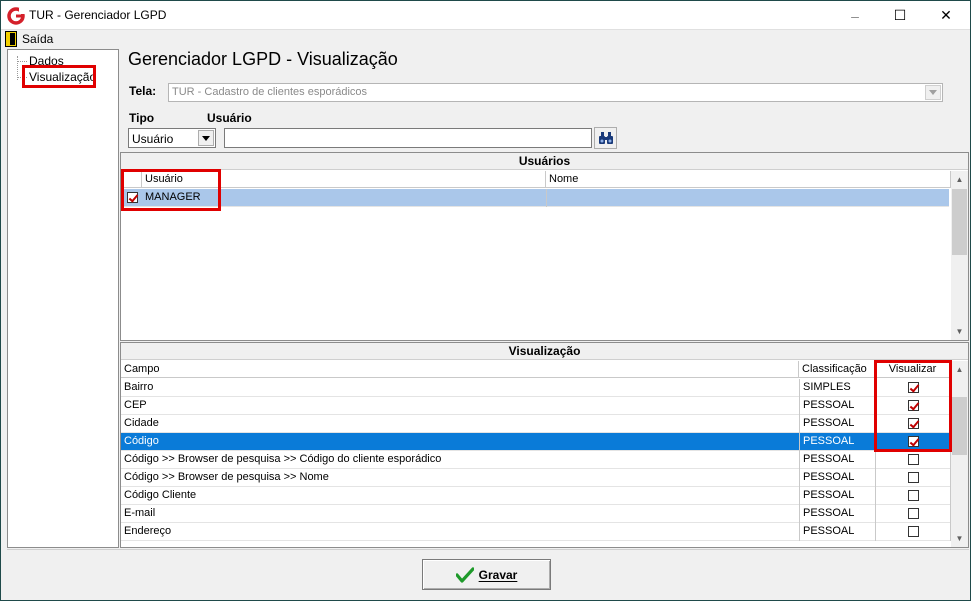 The height and width of the screenshot is (601, 971). Describe the element at coordinates (59, 76) in the screenshot. I see `highlight-box-tree` at that location.